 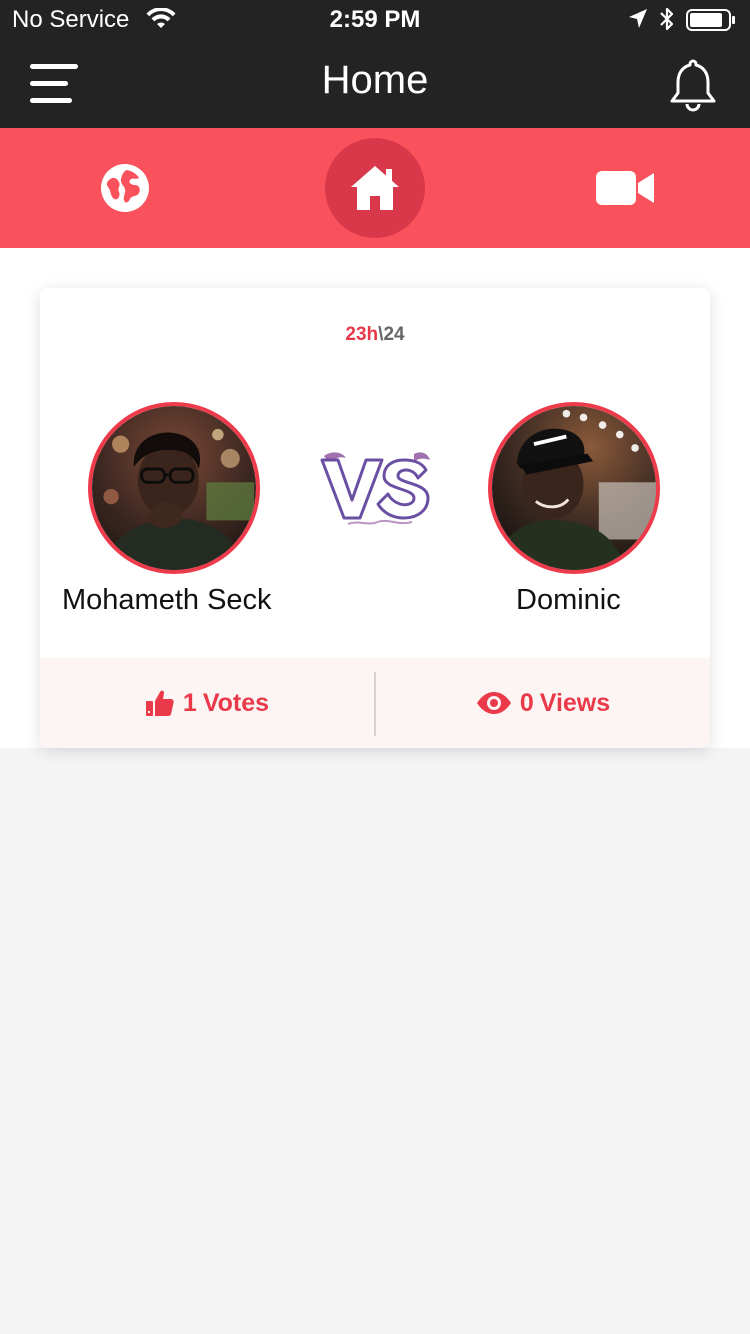 What do you see at coordinates (493, 703) in the screenshot?
I see `eye-icon` at bounding box center [493, 703].